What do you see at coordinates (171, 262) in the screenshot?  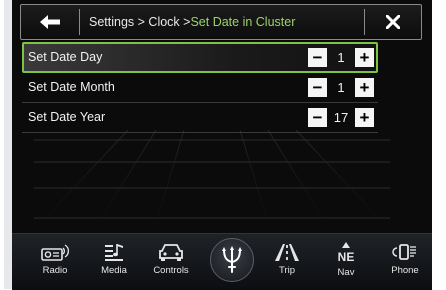 I see `nav-controls: Controls` at bounding box center [171, 262].